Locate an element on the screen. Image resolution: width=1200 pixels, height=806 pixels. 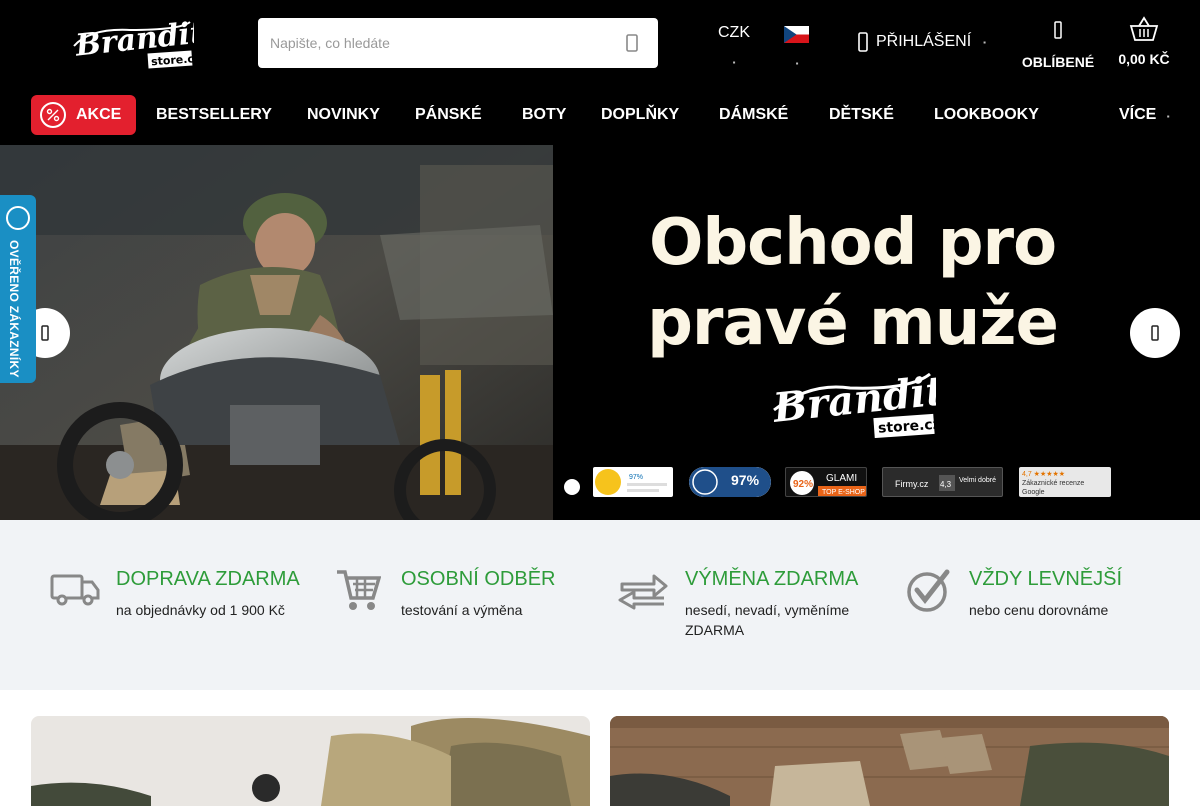
search-input is located at coordinates (440, 43).